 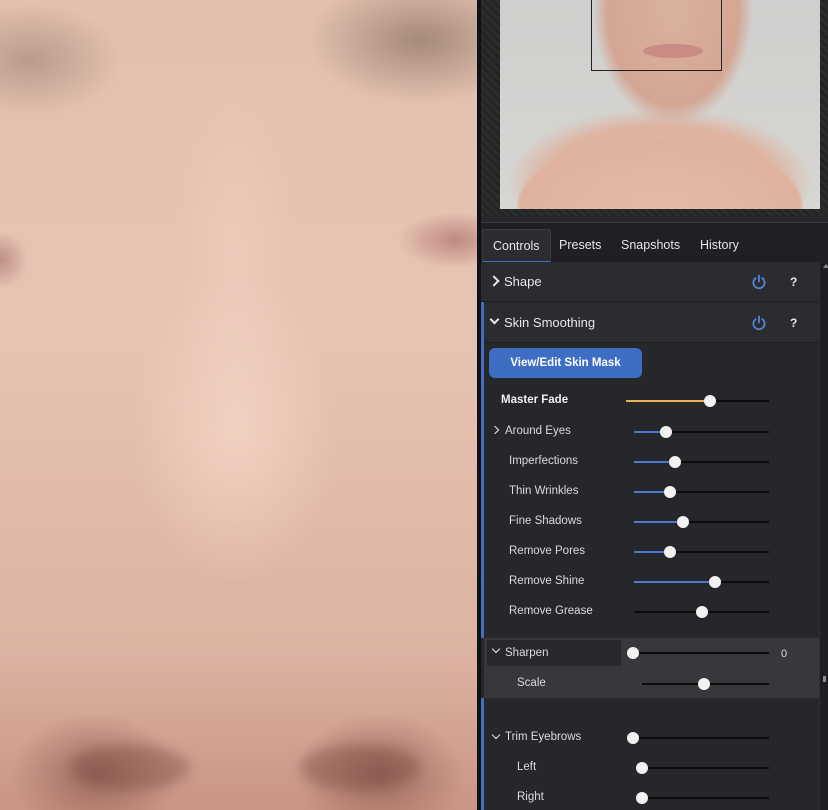 What do you see at coordinates (516, 246) in the screenshot?
I see `tab-controls: Controls` at bounding box center [516, 246].